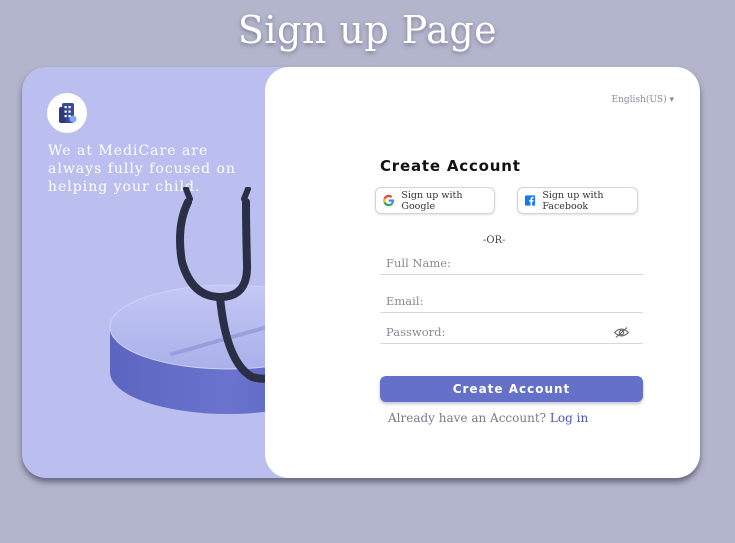 The width and height of the screenshot is (735, 543). Describe the element at coordinates (494, 240) in the screenshot. I see `or-divider: -OR-` at that location.